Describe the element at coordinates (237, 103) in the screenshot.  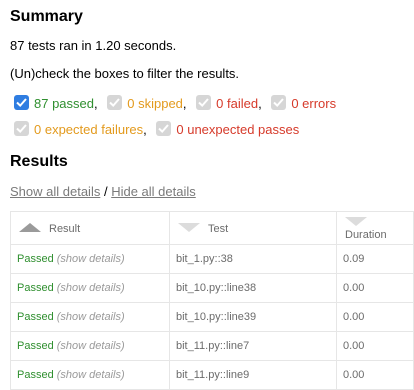
I see `filter-failed-label: 0 failed` at that location.